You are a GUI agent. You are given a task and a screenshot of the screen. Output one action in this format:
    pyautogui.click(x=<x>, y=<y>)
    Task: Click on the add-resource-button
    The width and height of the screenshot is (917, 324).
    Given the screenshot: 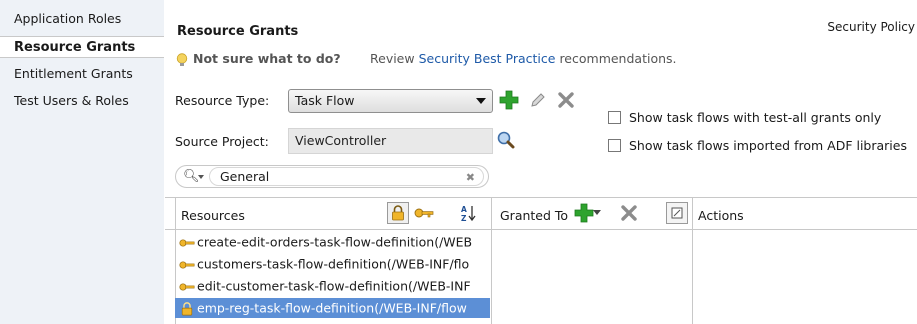 What is the action you would take?
    pyautogui.click(x=509, y=100)
    